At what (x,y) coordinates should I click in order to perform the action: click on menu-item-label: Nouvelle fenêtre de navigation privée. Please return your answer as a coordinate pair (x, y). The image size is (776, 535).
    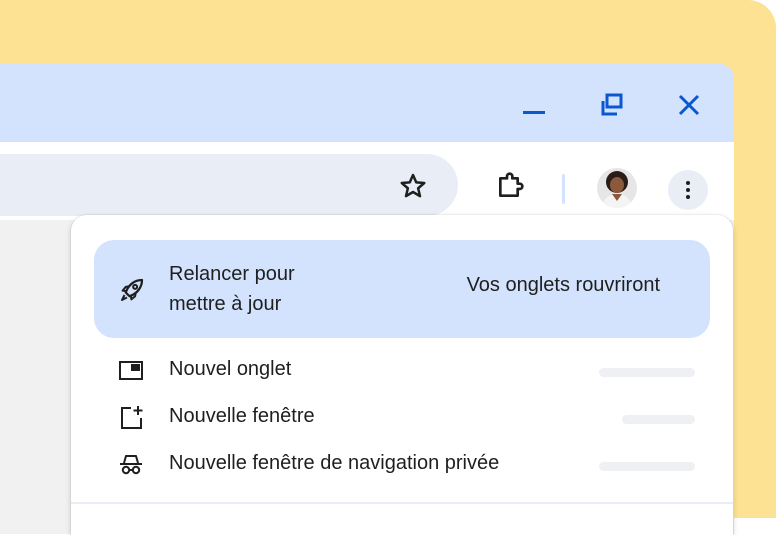
    Looking at the image, I should click on (334, 463).